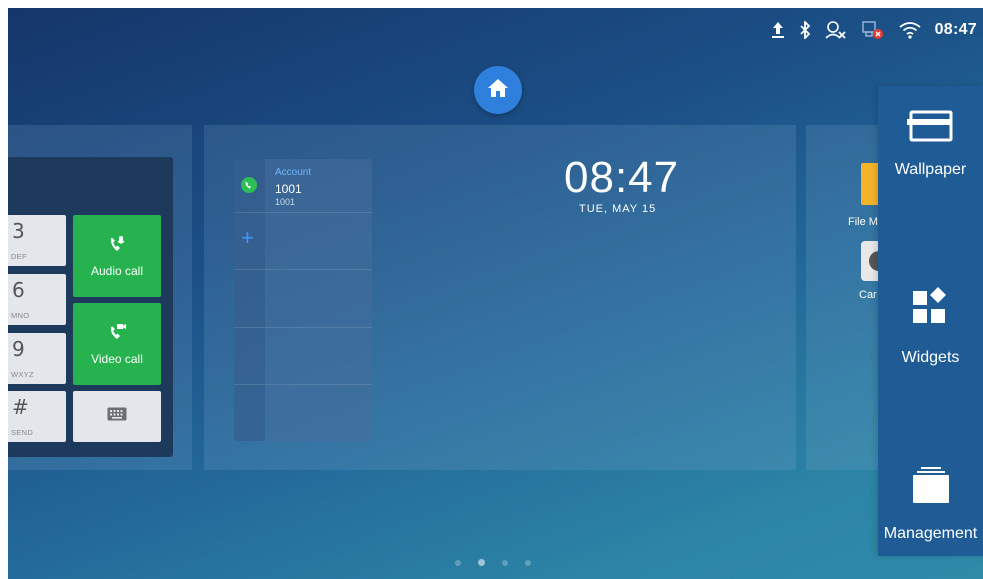 The image size is (983, 579). I want to click on dial-key-3: 3 DEF, so click(37, 240).